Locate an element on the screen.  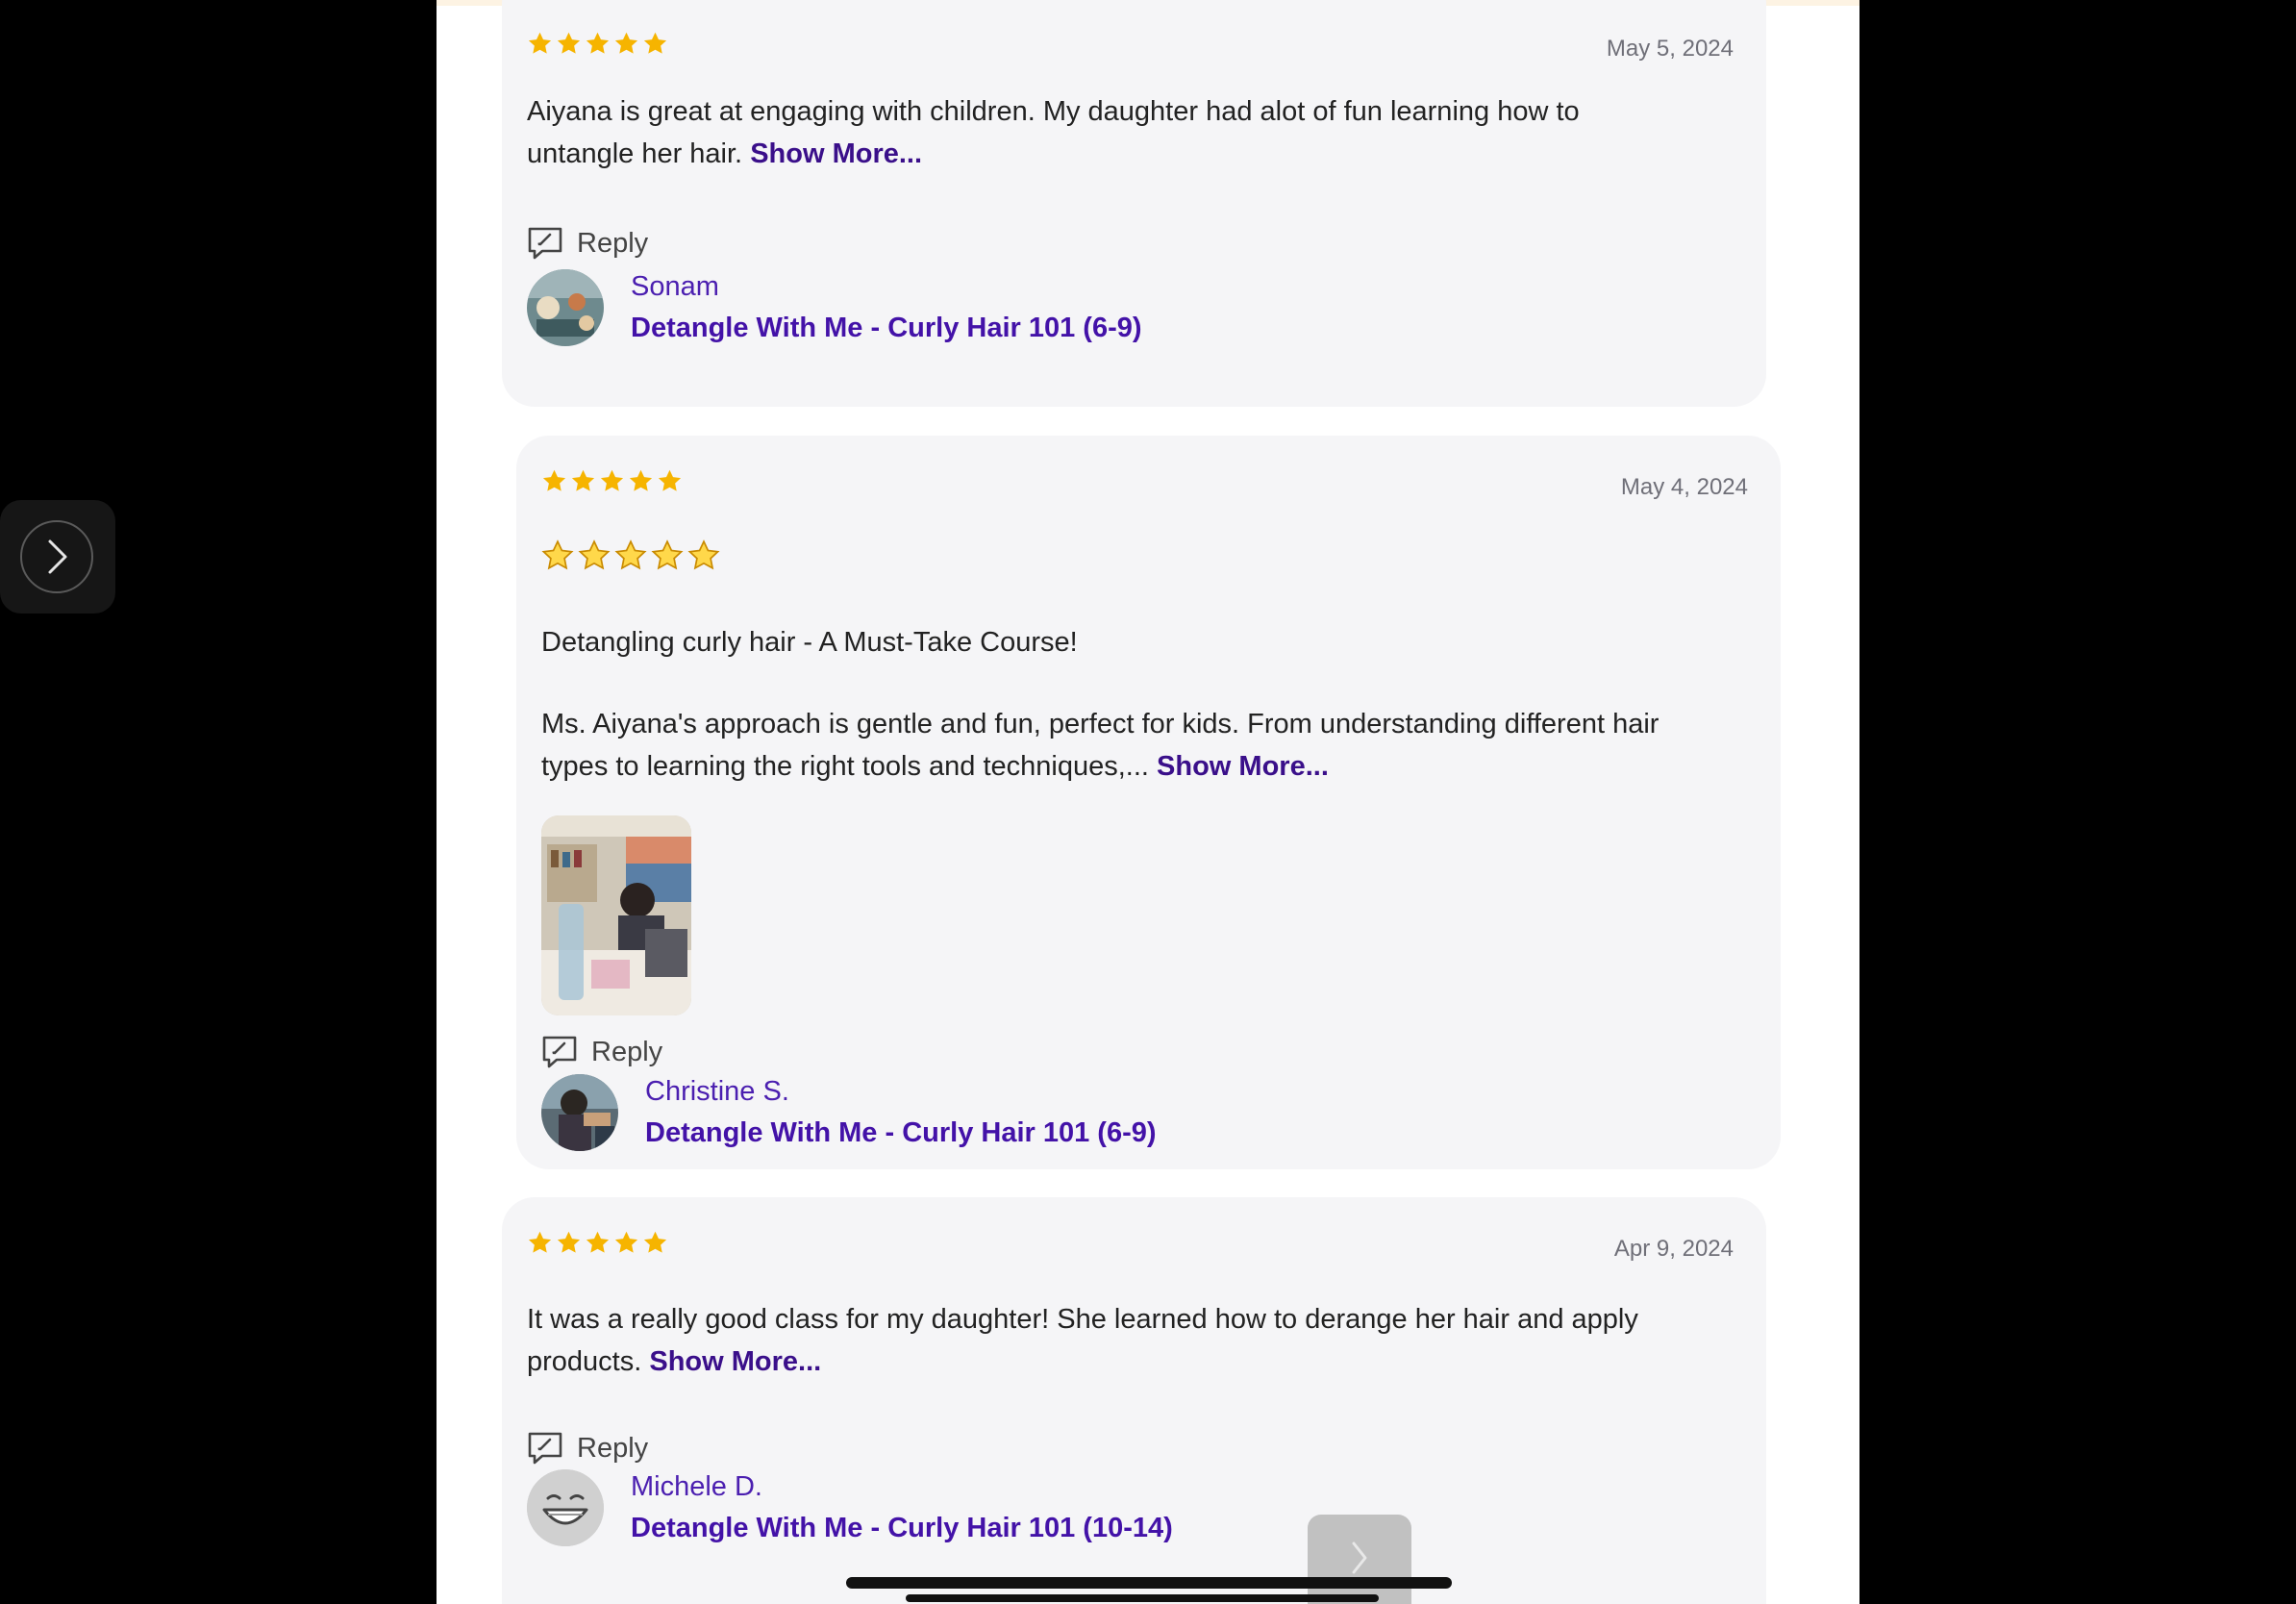
scroll-indicator is located at coordinates (1142, 1598).